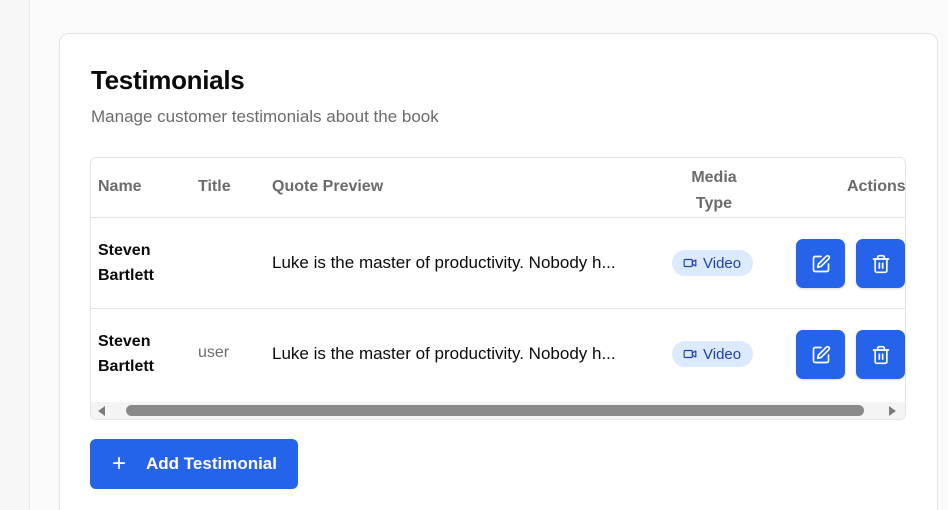 The height and width of the screenshot is (510, 948). What do you see at coordinates (119, 463) in the screenshot?
I see `plus-icon: +` at bounding box center [119, 463].